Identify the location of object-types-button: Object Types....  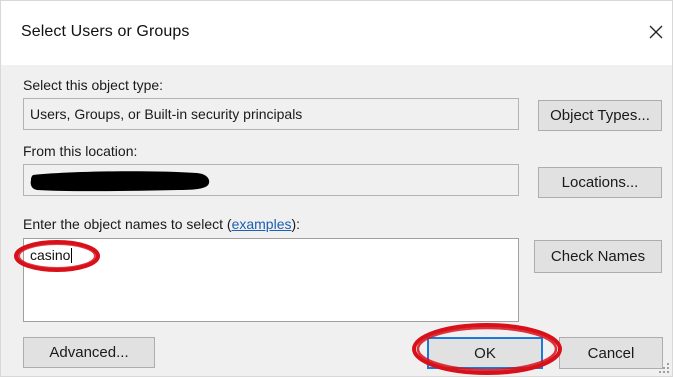
(600, 115).